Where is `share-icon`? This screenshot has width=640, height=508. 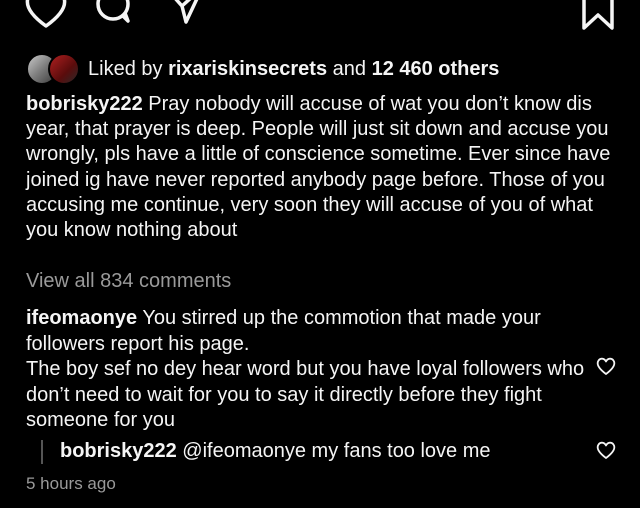
share-icon is located at coordinates (184, 14).